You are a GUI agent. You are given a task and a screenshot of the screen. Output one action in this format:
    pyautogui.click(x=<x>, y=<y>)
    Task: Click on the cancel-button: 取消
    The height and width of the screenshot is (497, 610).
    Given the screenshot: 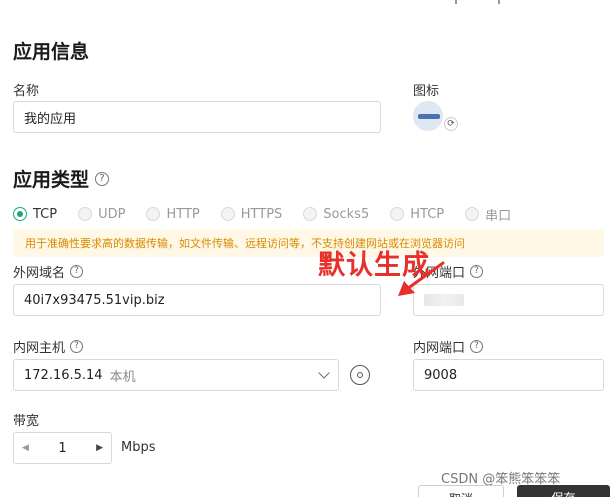 What is the action you would take?
    pyautogui.click(x=461, y=491)
    